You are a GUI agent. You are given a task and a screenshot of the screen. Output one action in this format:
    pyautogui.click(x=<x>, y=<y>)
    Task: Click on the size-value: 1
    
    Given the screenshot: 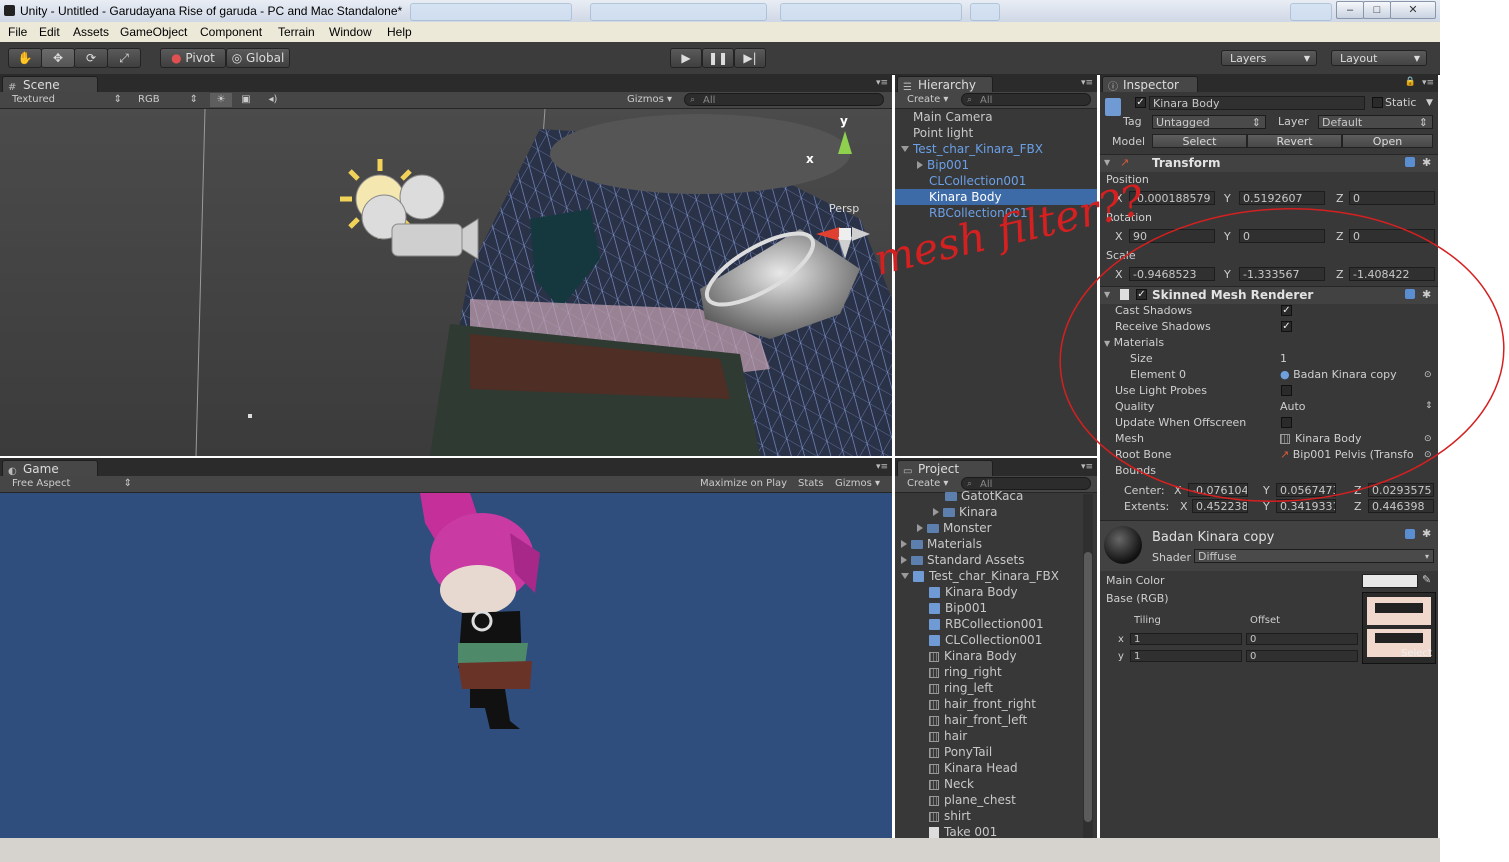 What is the action you would take?
    pyautogui.click(x=1283, y=359)
    